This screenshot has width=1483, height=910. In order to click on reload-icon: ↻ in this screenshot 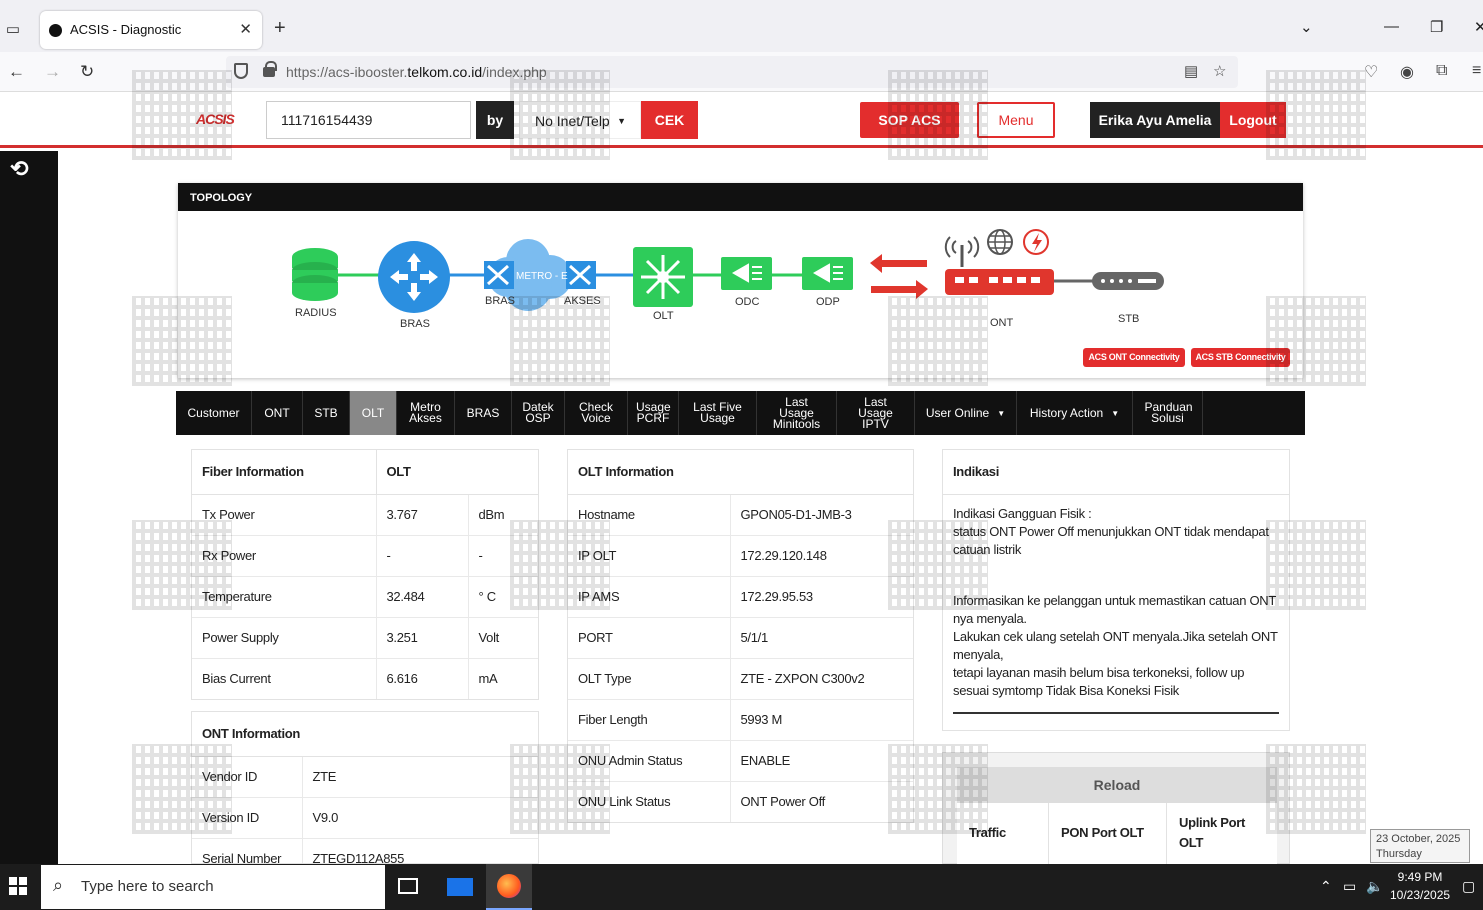, I will do `click(87, 72)`.